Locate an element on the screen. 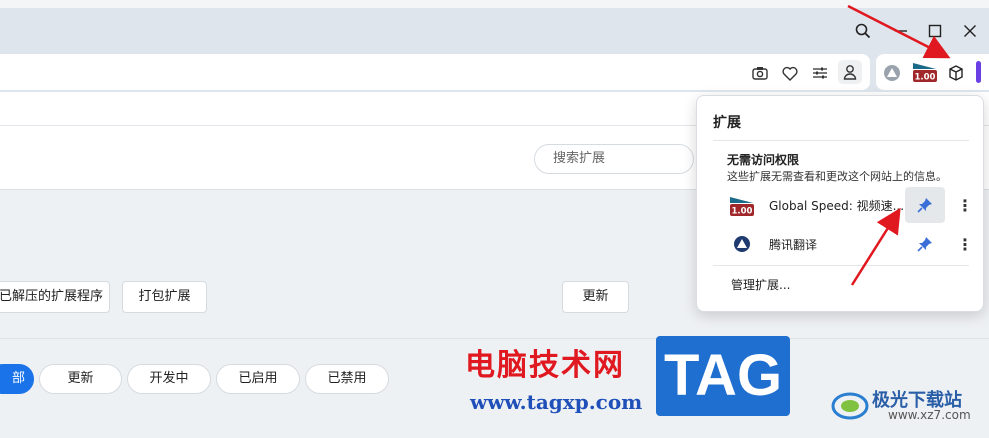  pack-extension-button: 打包扩展 is located at coordinates (164, 297).